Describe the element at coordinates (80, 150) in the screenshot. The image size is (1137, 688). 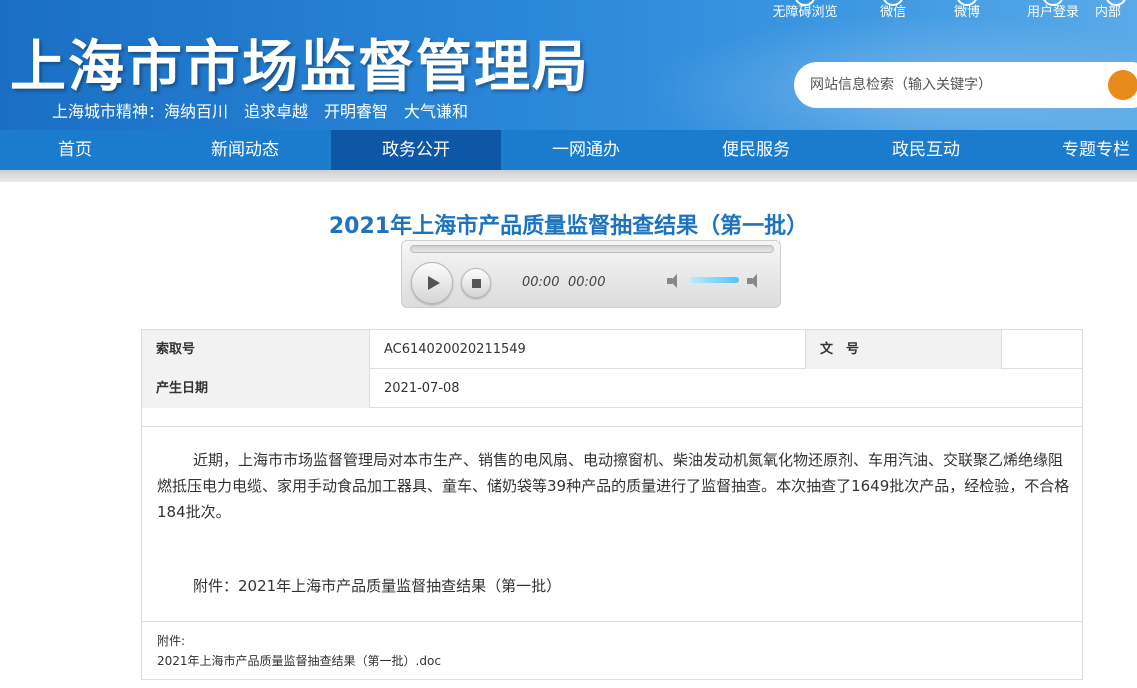
I see `nav-item-home: 首页` at that location.